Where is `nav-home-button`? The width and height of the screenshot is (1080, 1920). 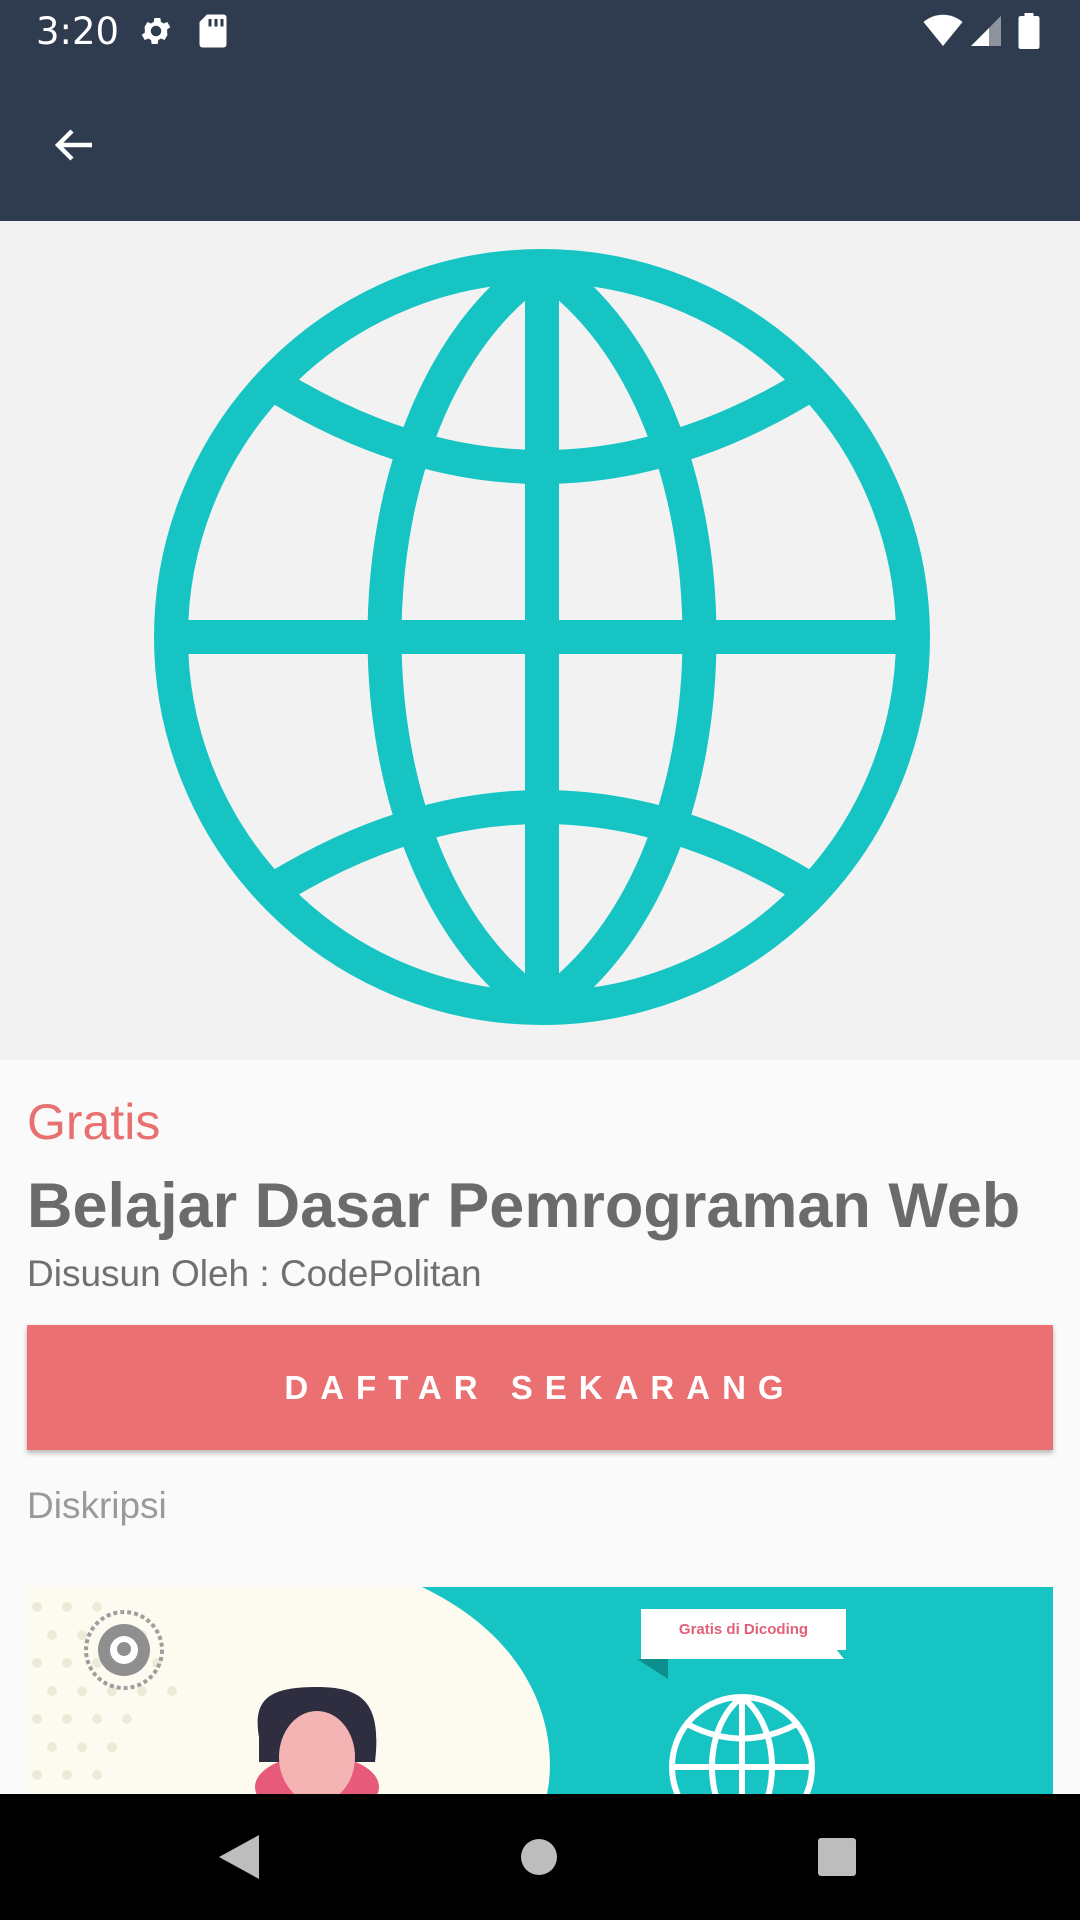 nav-home-button is located at coordinates (539, 1857).